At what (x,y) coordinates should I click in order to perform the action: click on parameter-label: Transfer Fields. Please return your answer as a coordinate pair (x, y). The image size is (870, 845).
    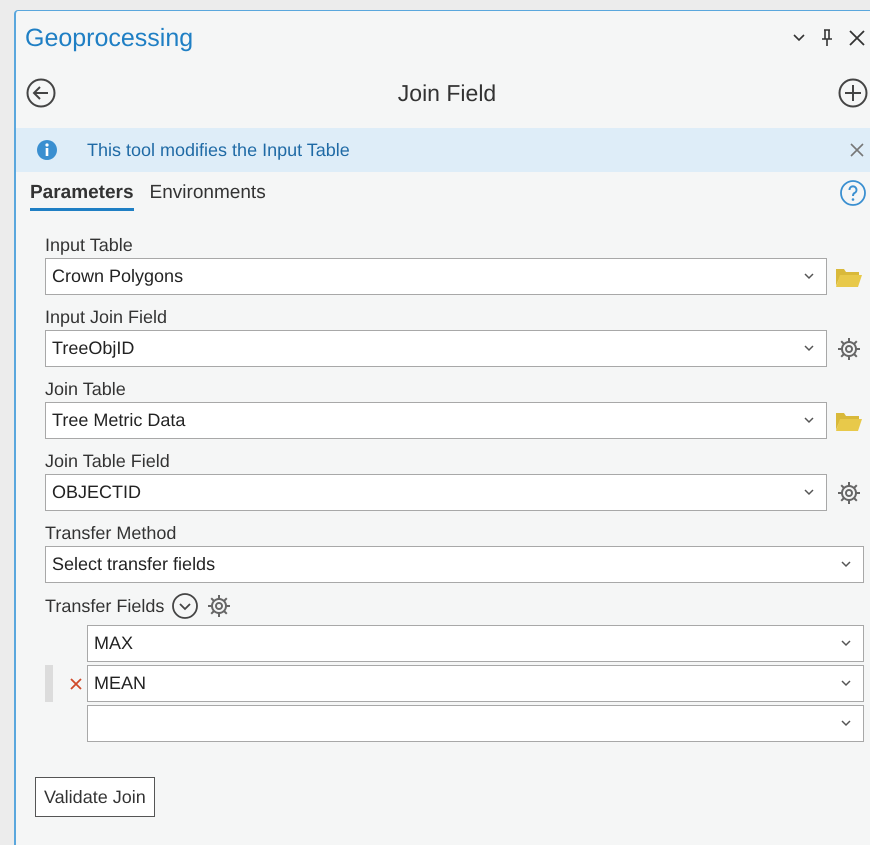
    Looking at the image, I should click on (104, 606).